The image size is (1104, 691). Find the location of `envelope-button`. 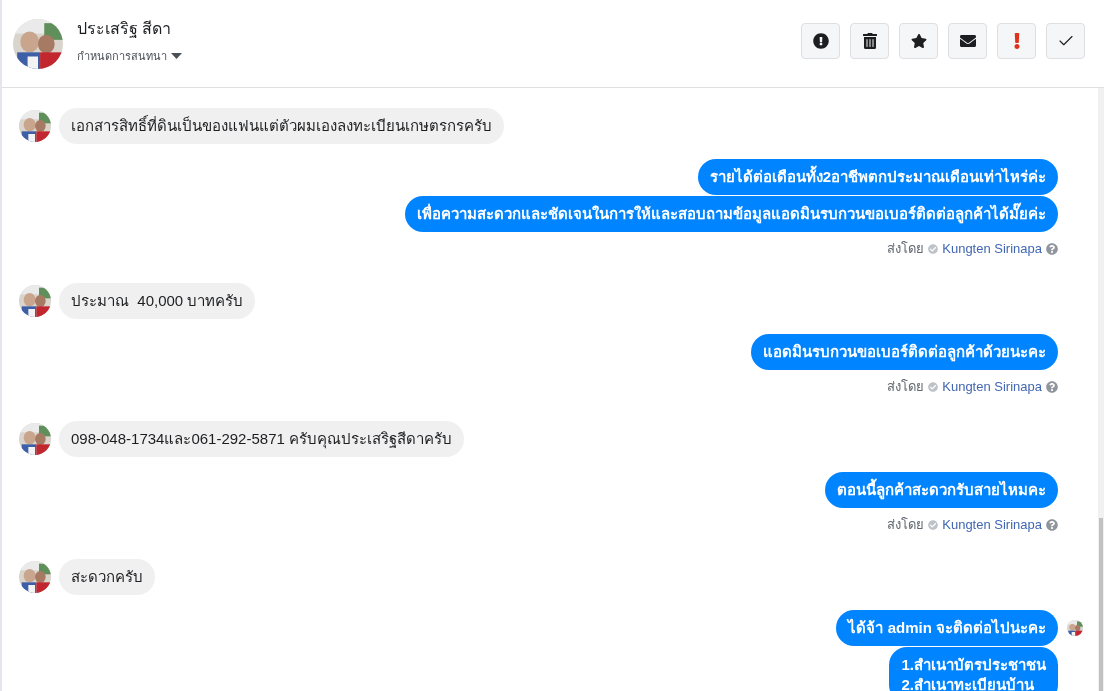

envelope-button is located at coordinates (967, 40).